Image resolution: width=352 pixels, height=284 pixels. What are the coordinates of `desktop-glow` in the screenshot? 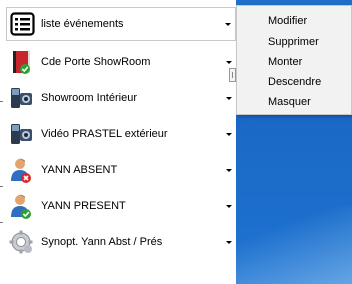 It's located at (294, 244).